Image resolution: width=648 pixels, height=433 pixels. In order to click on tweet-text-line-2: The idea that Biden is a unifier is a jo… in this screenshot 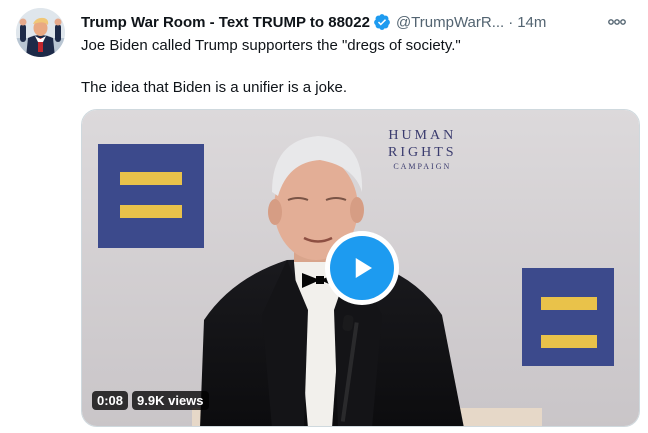, I will do `click(214, 87)`.